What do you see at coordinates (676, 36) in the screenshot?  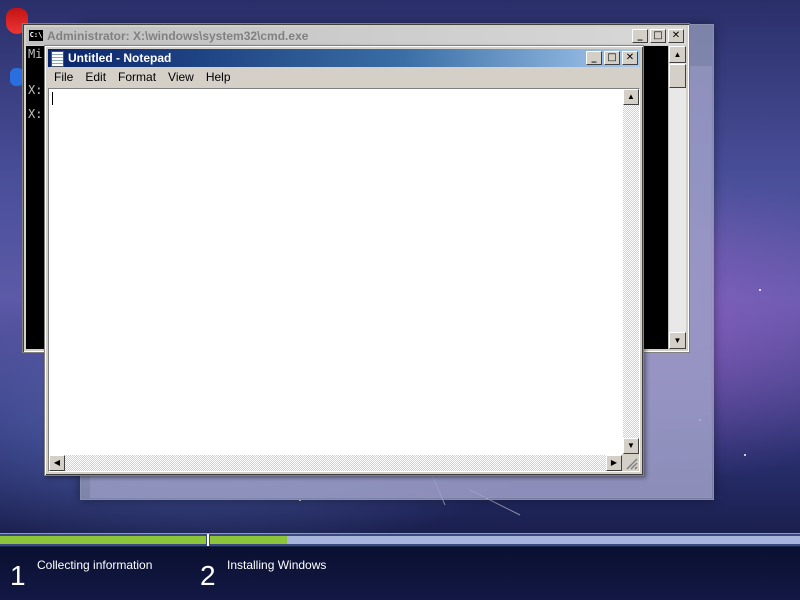 I see `cmd-close-button: ✕` at bounding box center [676, 36].